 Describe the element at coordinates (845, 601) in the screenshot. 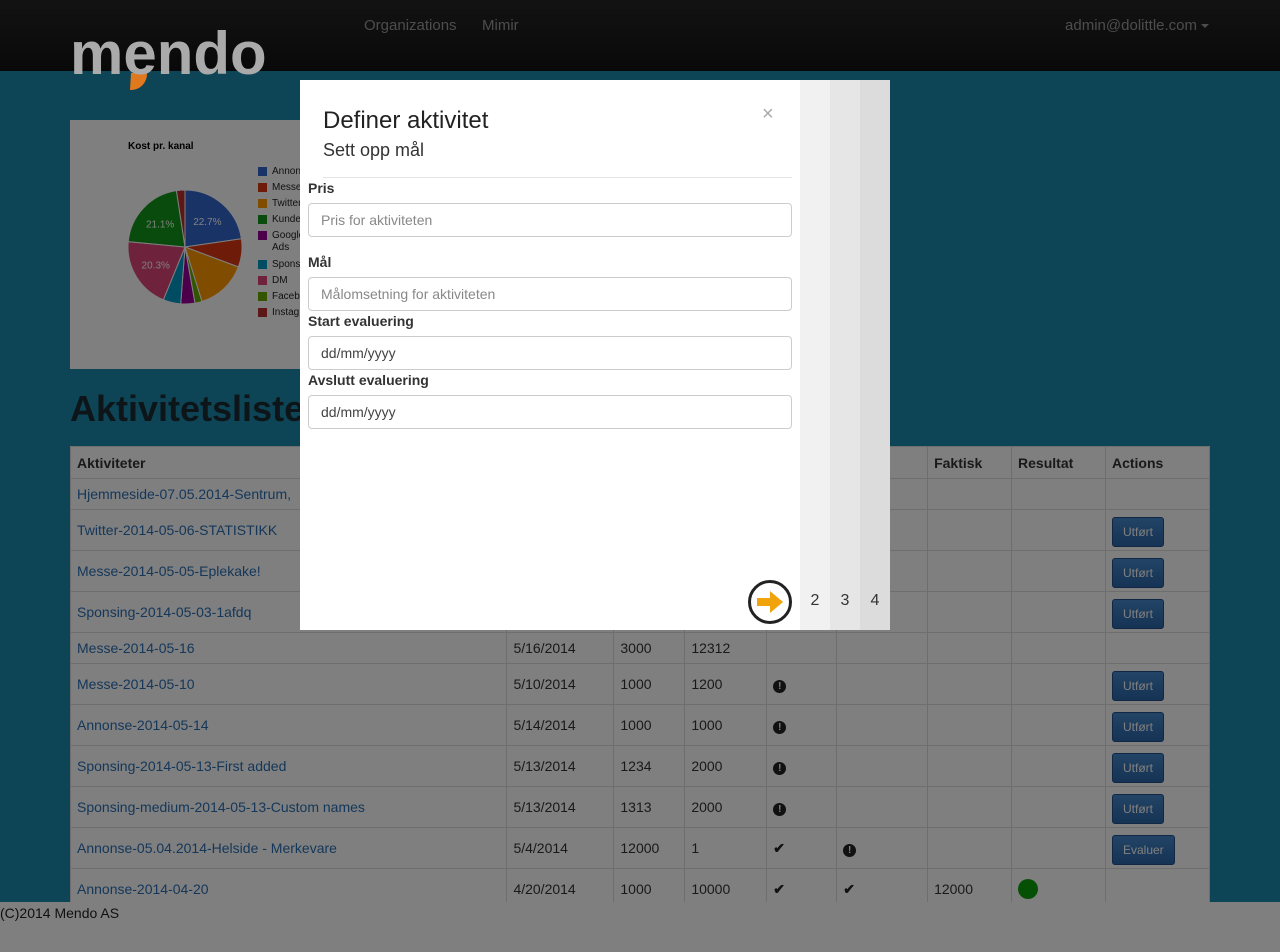

I see `step-3: 3` at that location.